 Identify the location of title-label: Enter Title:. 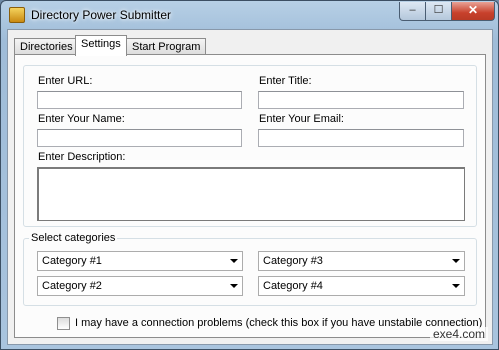
(285, 81).